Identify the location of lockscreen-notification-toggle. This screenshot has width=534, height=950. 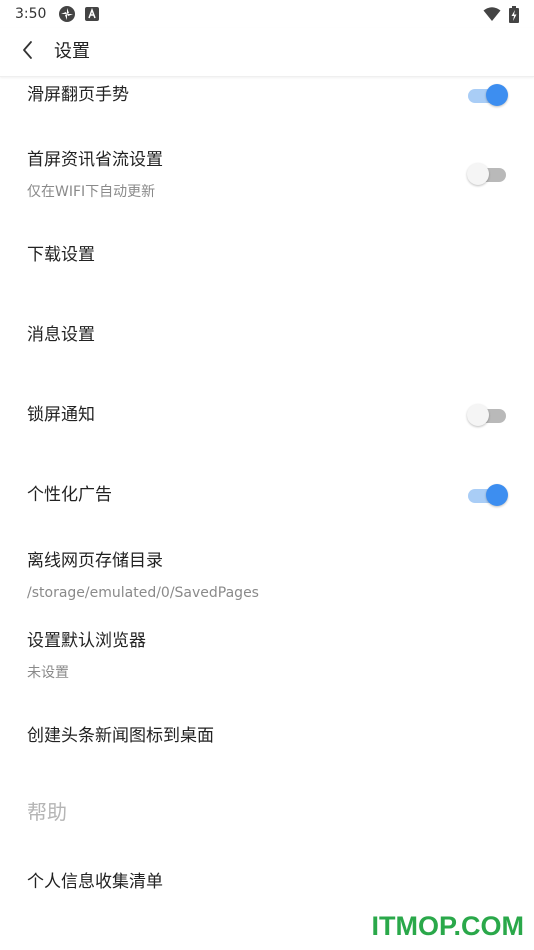
(488, 415).